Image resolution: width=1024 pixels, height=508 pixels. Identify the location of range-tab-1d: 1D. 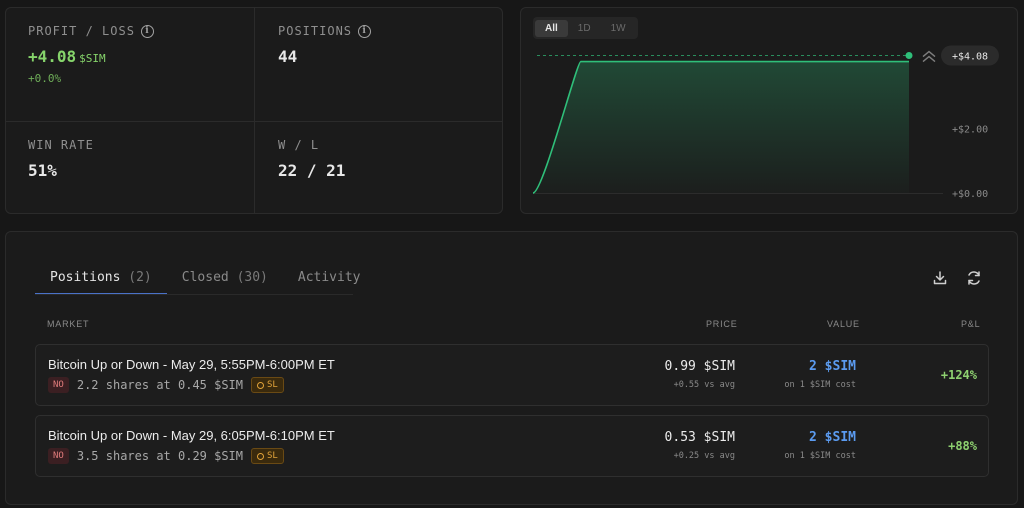
(584, 28).